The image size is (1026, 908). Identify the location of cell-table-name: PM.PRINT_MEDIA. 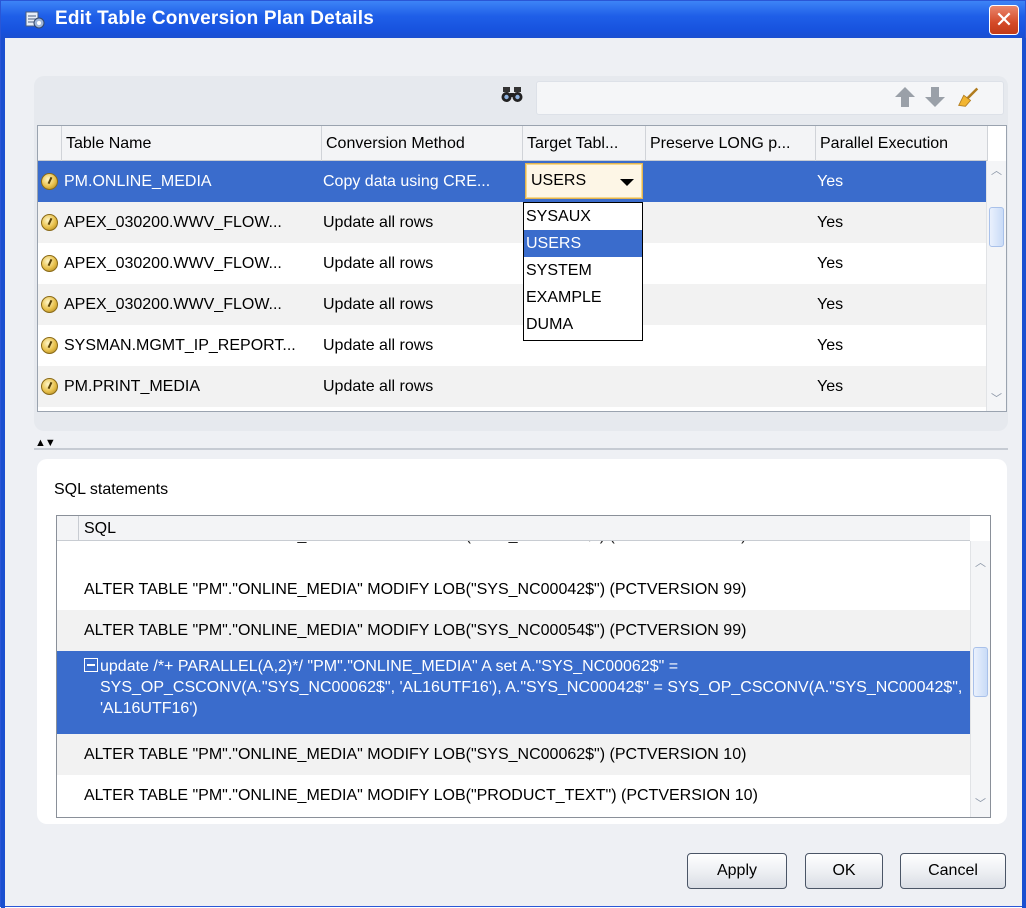
(132, 386).